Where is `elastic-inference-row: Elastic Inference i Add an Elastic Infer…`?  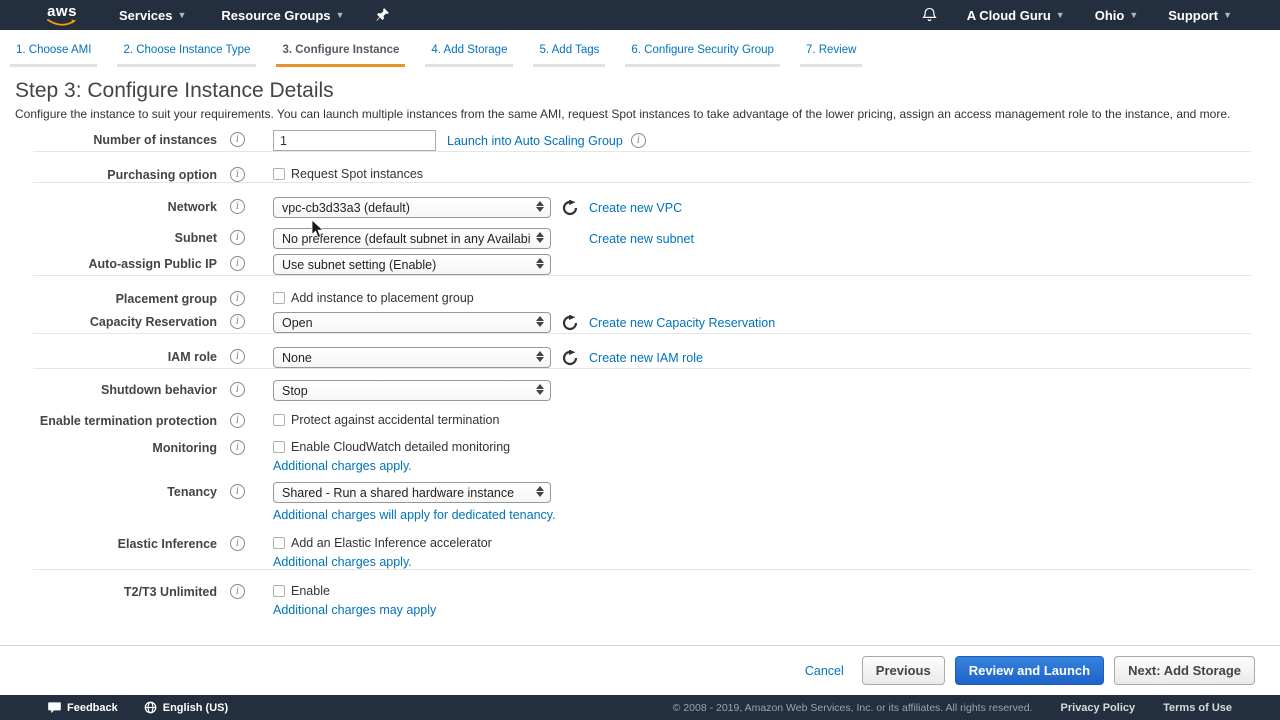
elastic-inference-row: Elastic Inference i Add an Elastic Infer… is located at coordinates (647, 551).